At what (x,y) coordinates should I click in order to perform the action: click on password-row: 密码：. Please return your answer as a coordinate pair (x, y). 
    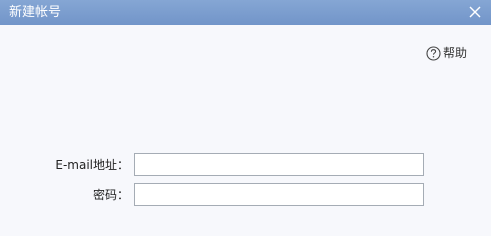
    Looking at the image, I should click on (245, 195).